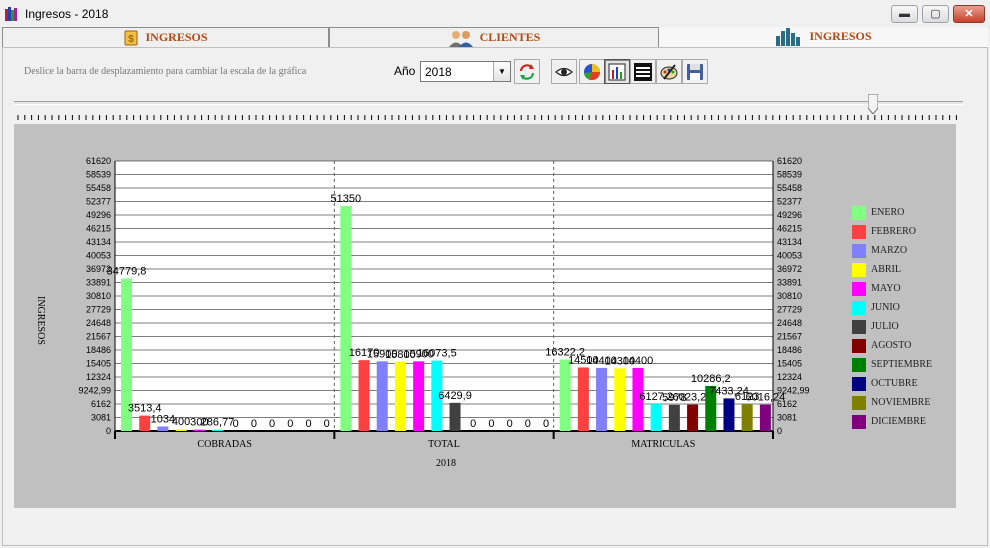 This screenshot has width=990, height=548. Describe the element at coordinates (898, 421) in the screenshot. I see `legend-label: DICIEMBRE` at that location.